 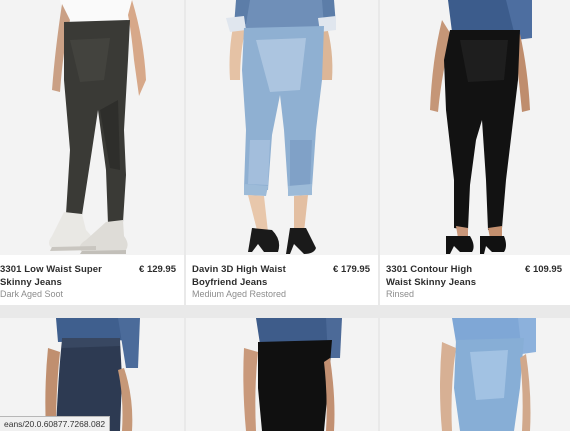 I want to click on product-image-black-jeans, so click(x=282, y=374).